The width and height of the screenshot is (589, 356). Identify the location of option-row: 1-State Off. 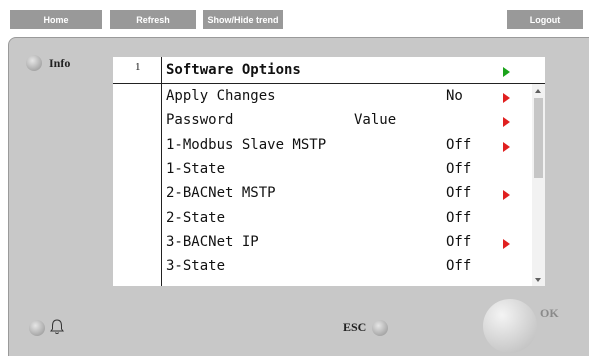
(351, 171).